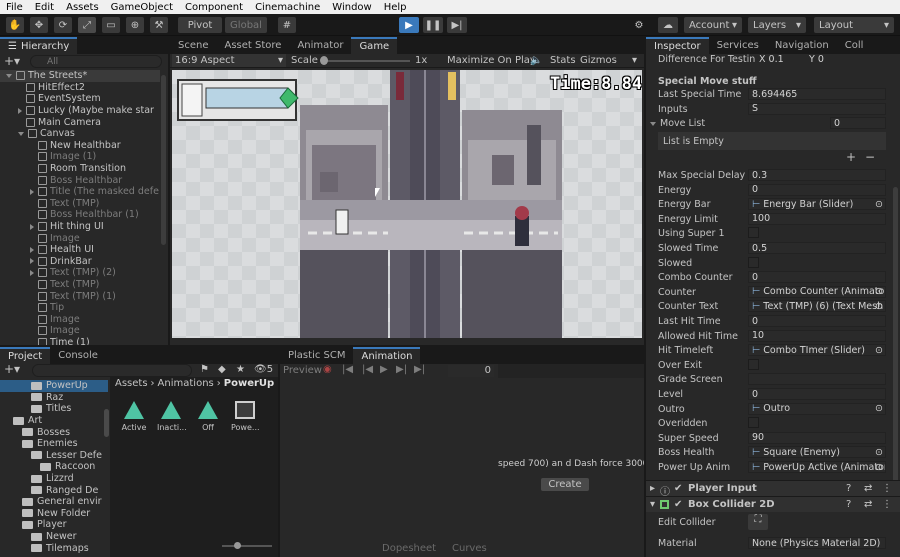 This screenshot has height=557, width=900. What do you see at coordinates (111, 25) in the screenshot?
I see `rect-tool-icon: ▭` at bounding box center [111, 25].